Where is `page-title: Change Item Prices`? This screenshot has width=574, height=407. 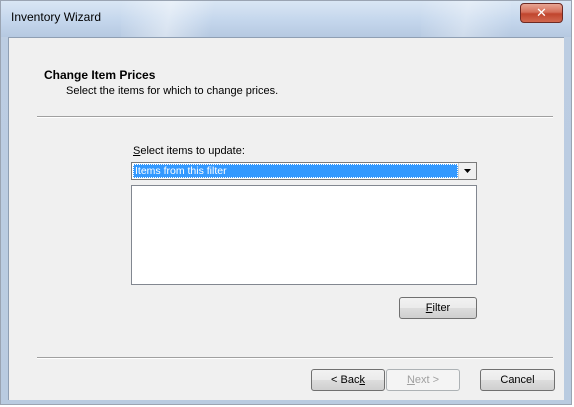 page-title: Change Item Prices is located at coordinates (100, 75).